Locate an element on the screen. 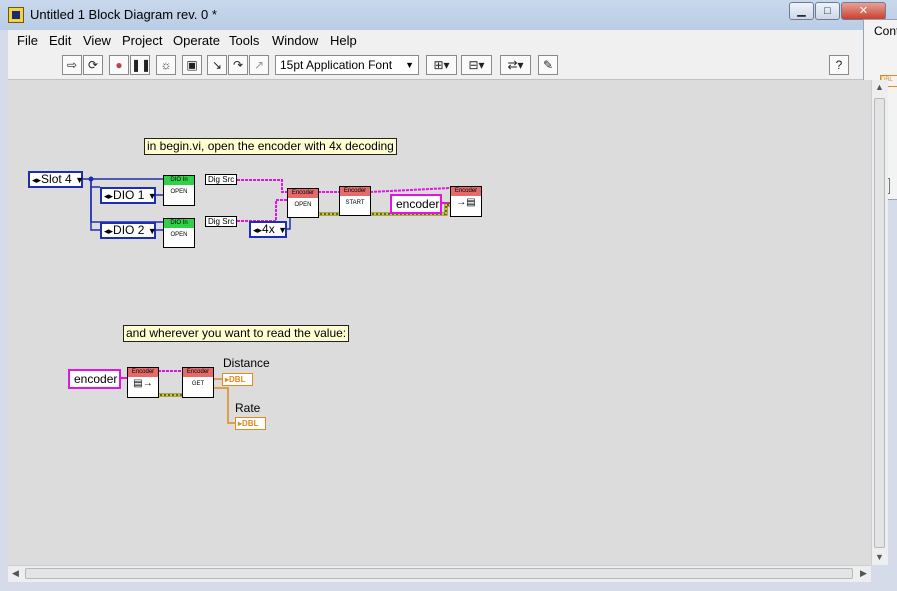 Image resolution: width=897 pixels, height=591 pixels. node-label: GET is located at coordinates (198, 384).